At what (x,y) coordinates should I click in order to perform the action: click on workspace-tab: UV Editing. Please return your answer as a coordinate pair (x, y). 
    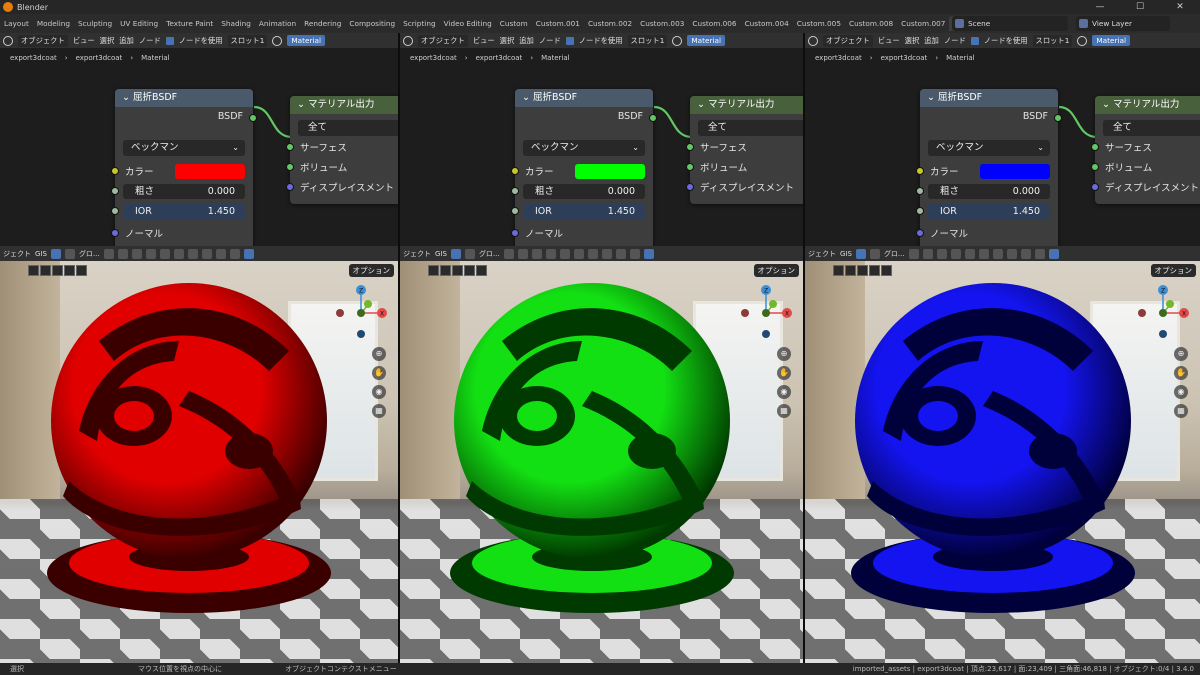
    Looking at the image, I should click on (139, 23).